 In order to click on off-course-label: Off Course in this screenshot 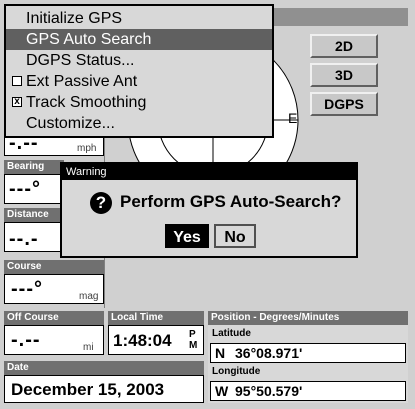, I will do `click(54, 318)`.